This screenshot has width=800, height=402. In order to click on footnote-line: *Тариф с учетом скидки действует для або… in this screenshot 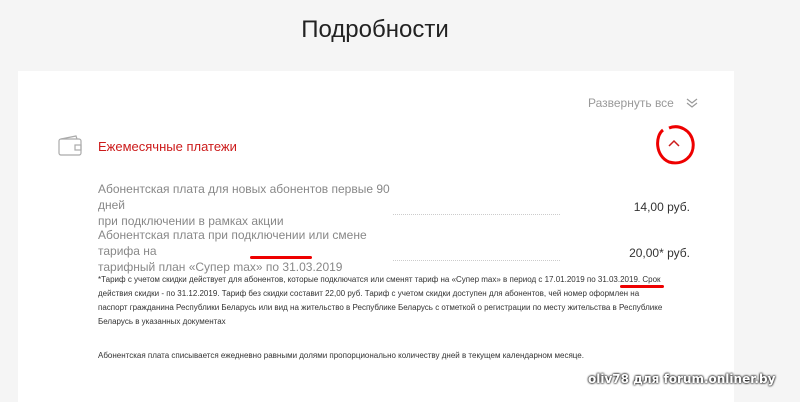, I will do `click(379, 279)`.